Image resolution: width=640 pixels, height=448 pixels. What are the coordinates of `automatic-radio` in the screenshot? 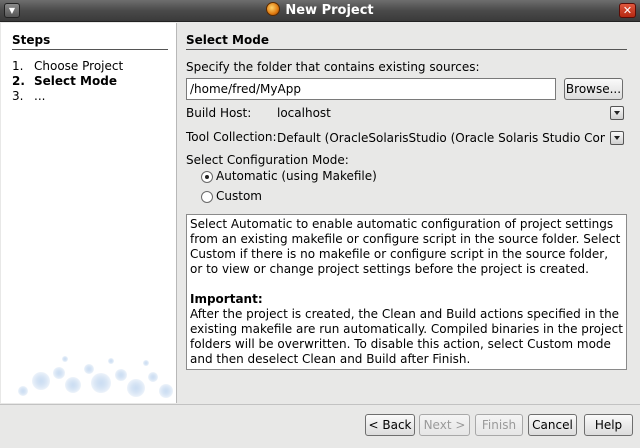 It's located at (207, 177).